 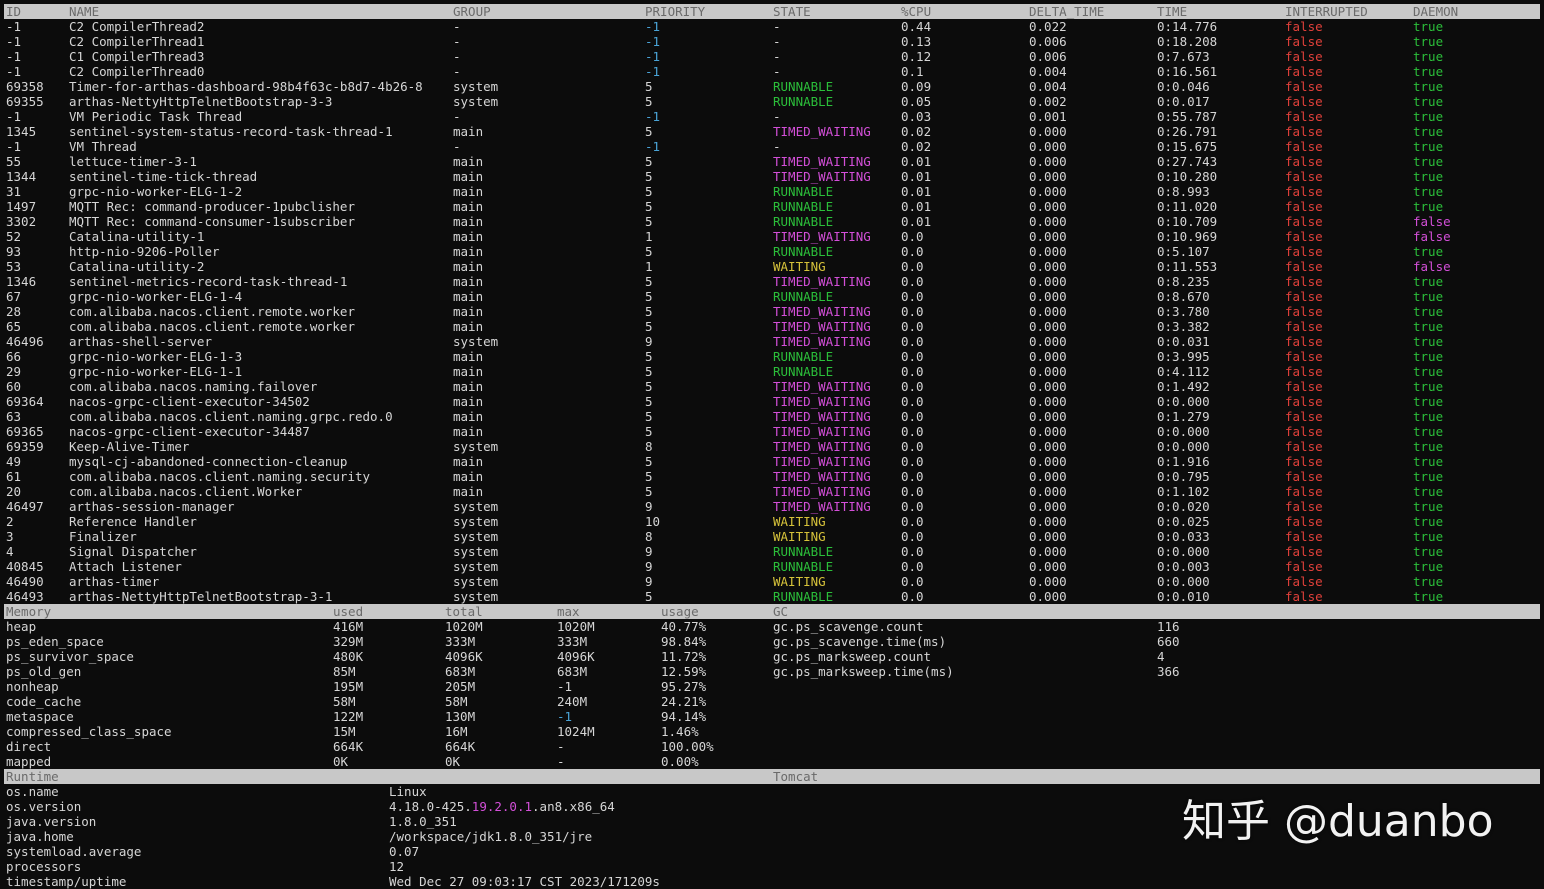 What do you see at coordinates (140, 341) in the screenshot?
I see `thread-name: arthas-shell-server` at bounding box center [140, 341].